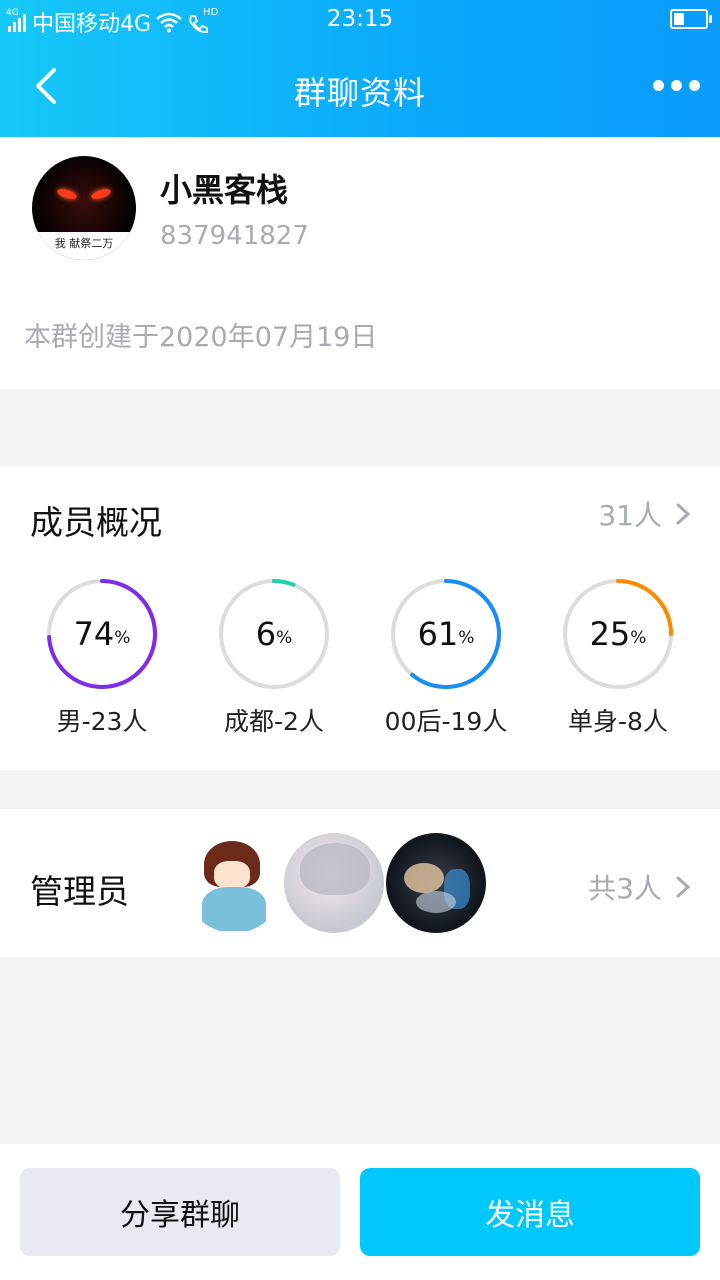  I want to click on stat-percent: 6%, so click(274, 634).